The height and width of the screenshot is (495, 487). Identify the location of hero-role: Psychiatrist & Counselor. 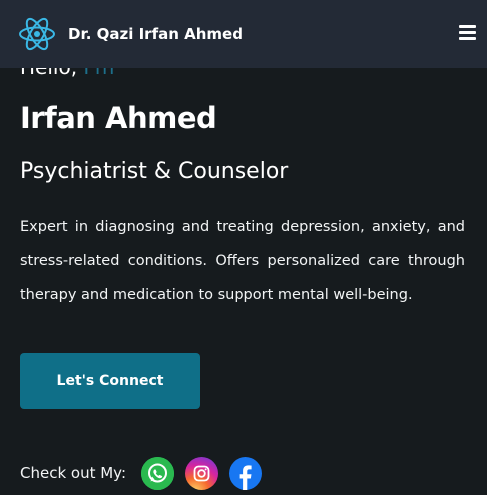
(154, 171).